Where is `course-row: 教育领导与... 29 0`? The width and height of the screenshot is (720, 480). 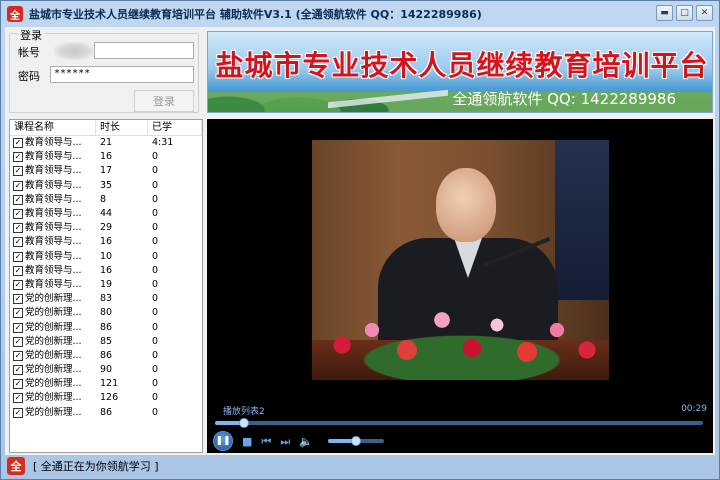
course-row: 教育领导与... 29 0 is located at coordinates (106, 228).